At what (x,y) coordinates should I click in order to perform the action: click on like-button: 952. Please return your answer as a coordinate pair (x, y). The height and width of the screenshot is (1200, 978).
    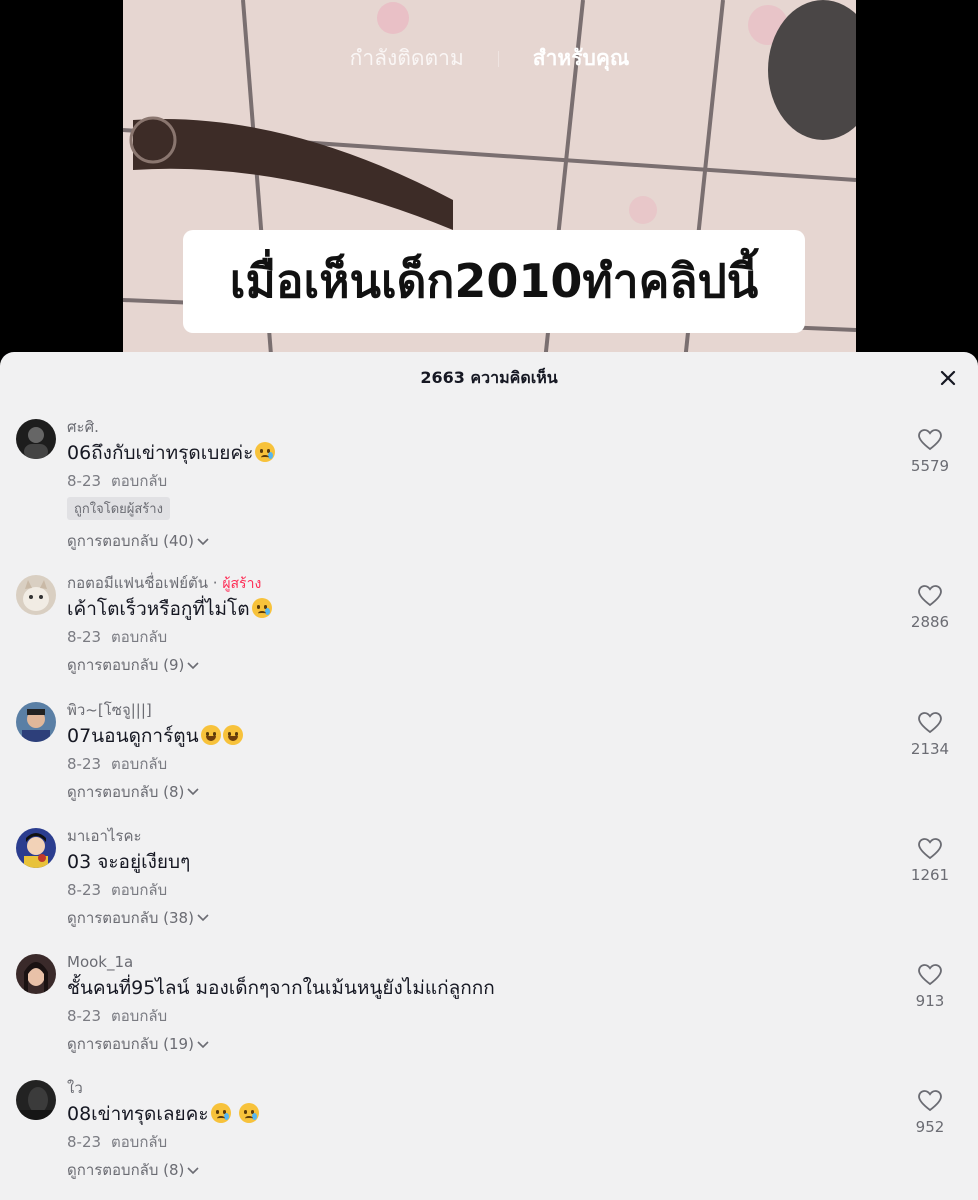
    Looking at the image, I should click on (930, 1112).